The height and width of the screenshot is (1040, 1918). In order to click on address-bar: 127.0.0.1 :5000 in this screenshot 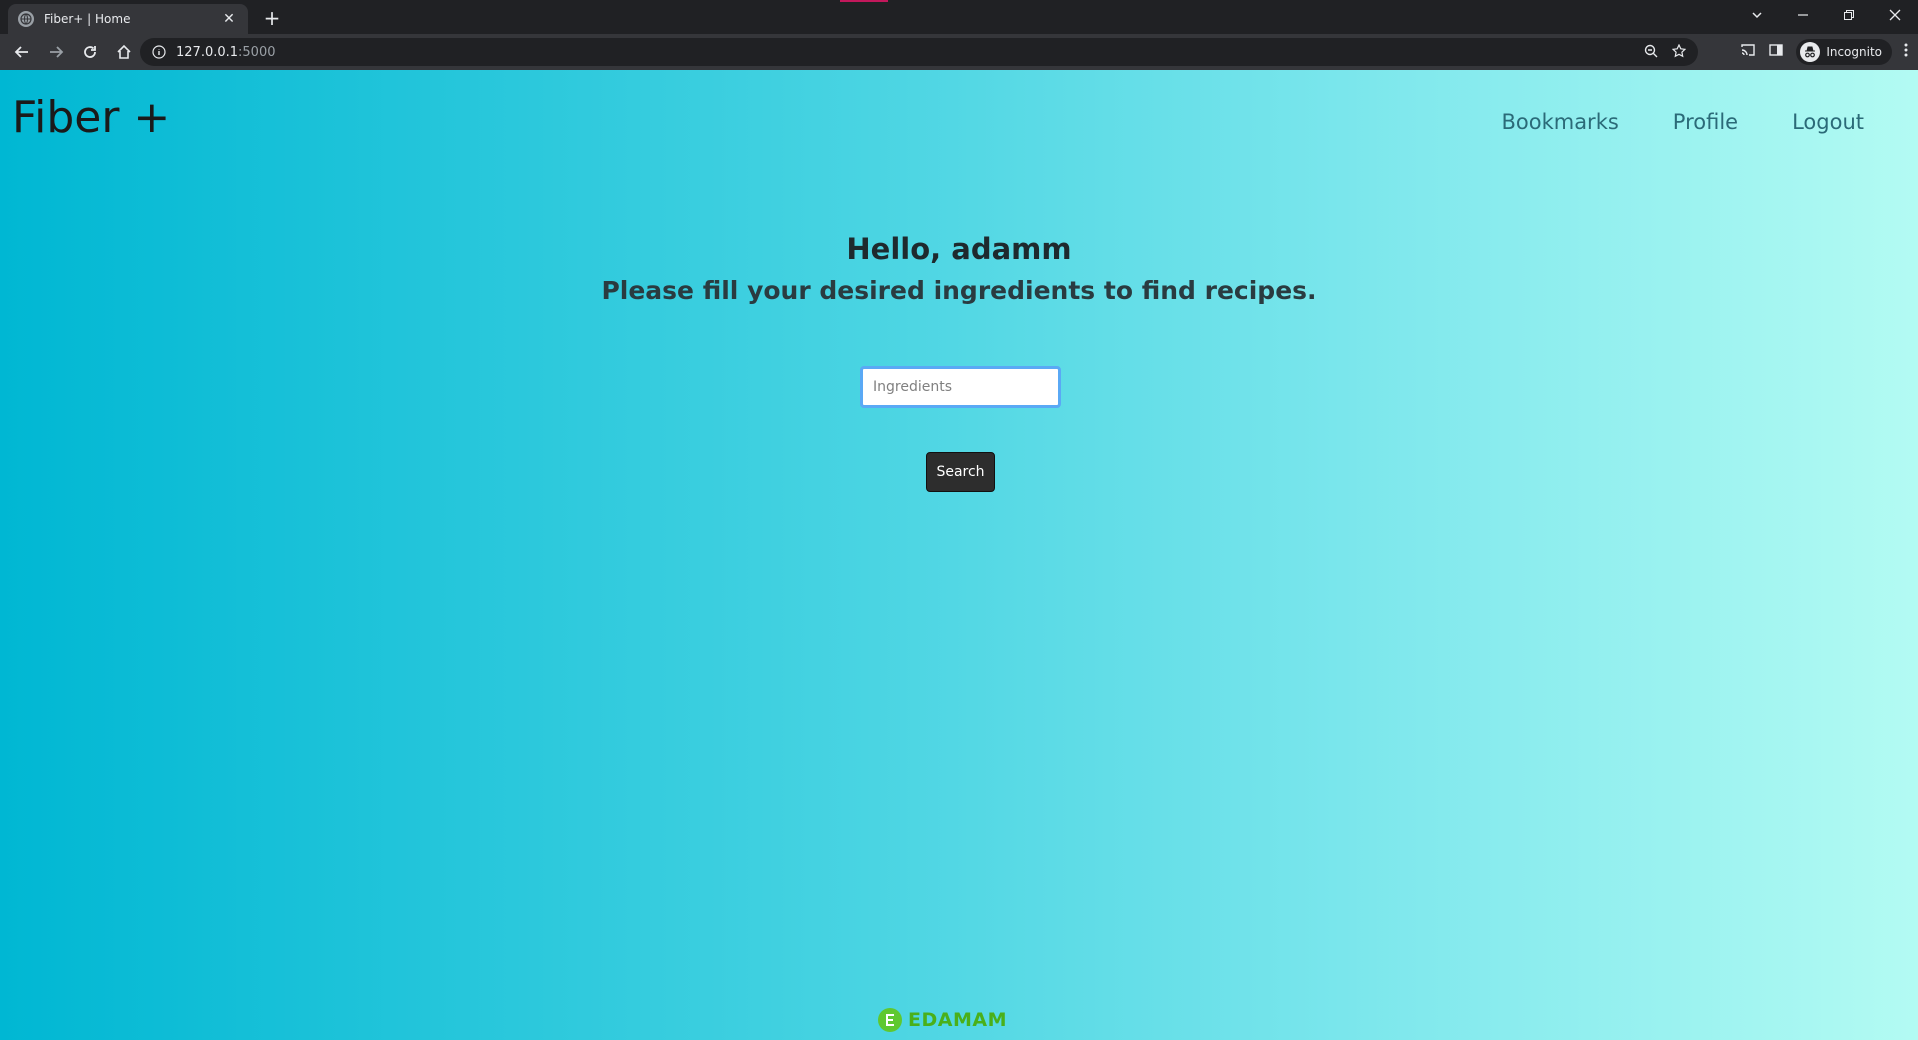, I will do `click(919, 52)`.